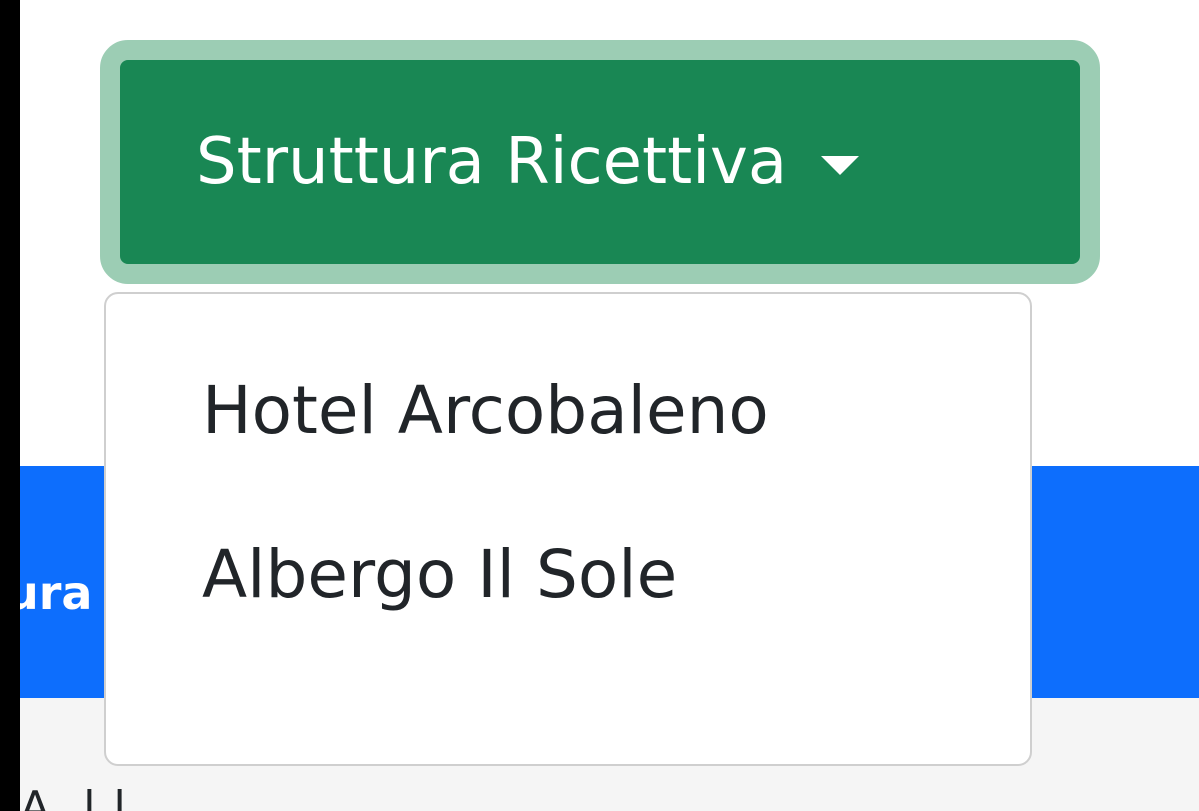  Describe the element at coordinates (492, 162) in the screenshot. I see `dropdown-button-label: Struttura Ricettiva` at that location.